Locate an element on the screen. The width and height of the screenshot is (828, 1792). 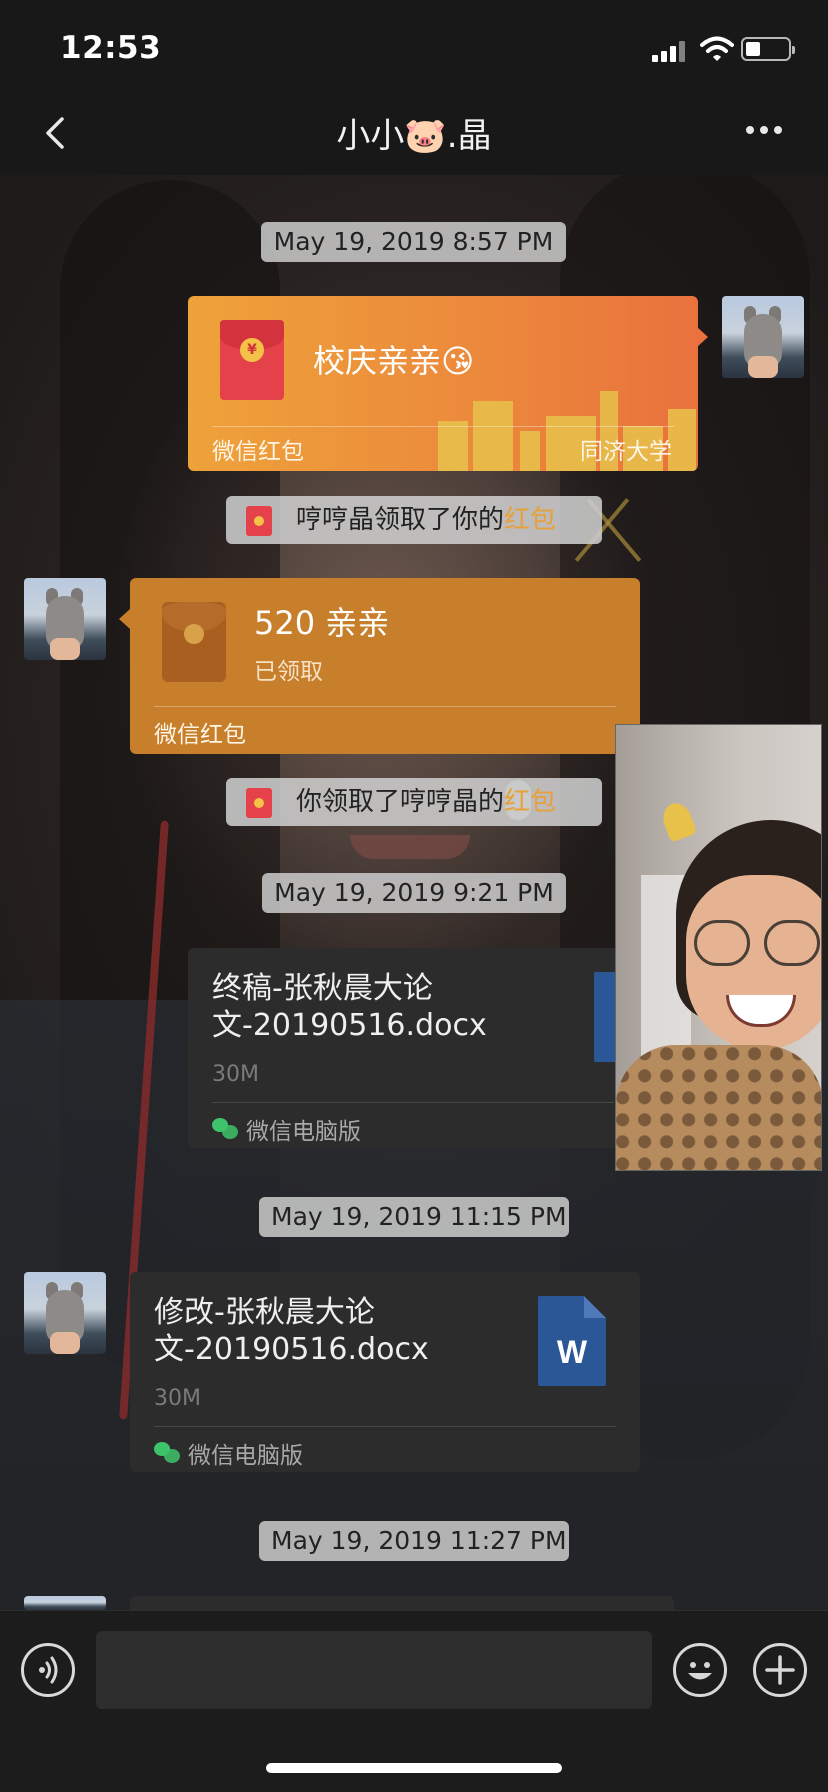
message-input is located at coordinates (374, 1670).